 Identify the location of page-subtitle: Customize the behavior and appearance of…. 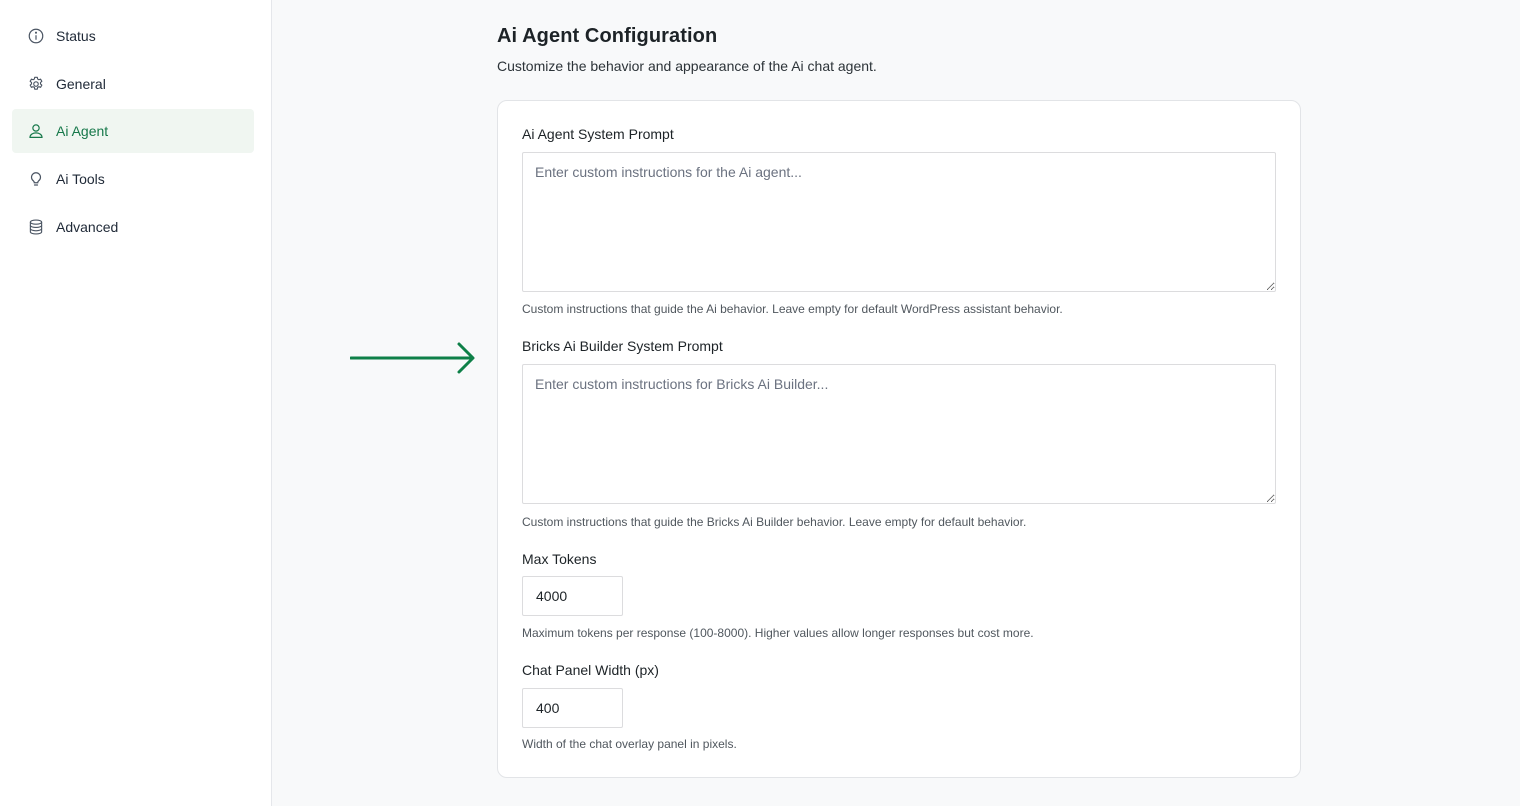
(687, 66).